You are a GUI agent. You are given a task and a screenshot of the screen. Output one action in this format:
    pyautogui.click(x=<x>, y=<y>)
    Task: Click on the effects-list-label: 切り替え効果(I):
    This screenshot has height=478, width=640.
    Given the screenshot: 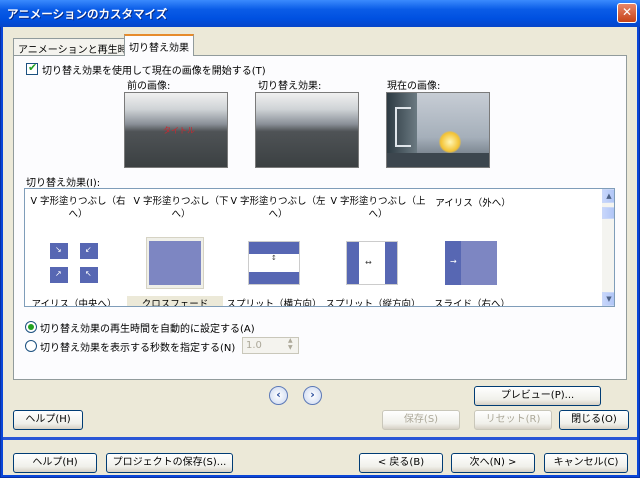 What is the action you would take?
    pyautogui.click(x=63, y=183)
    